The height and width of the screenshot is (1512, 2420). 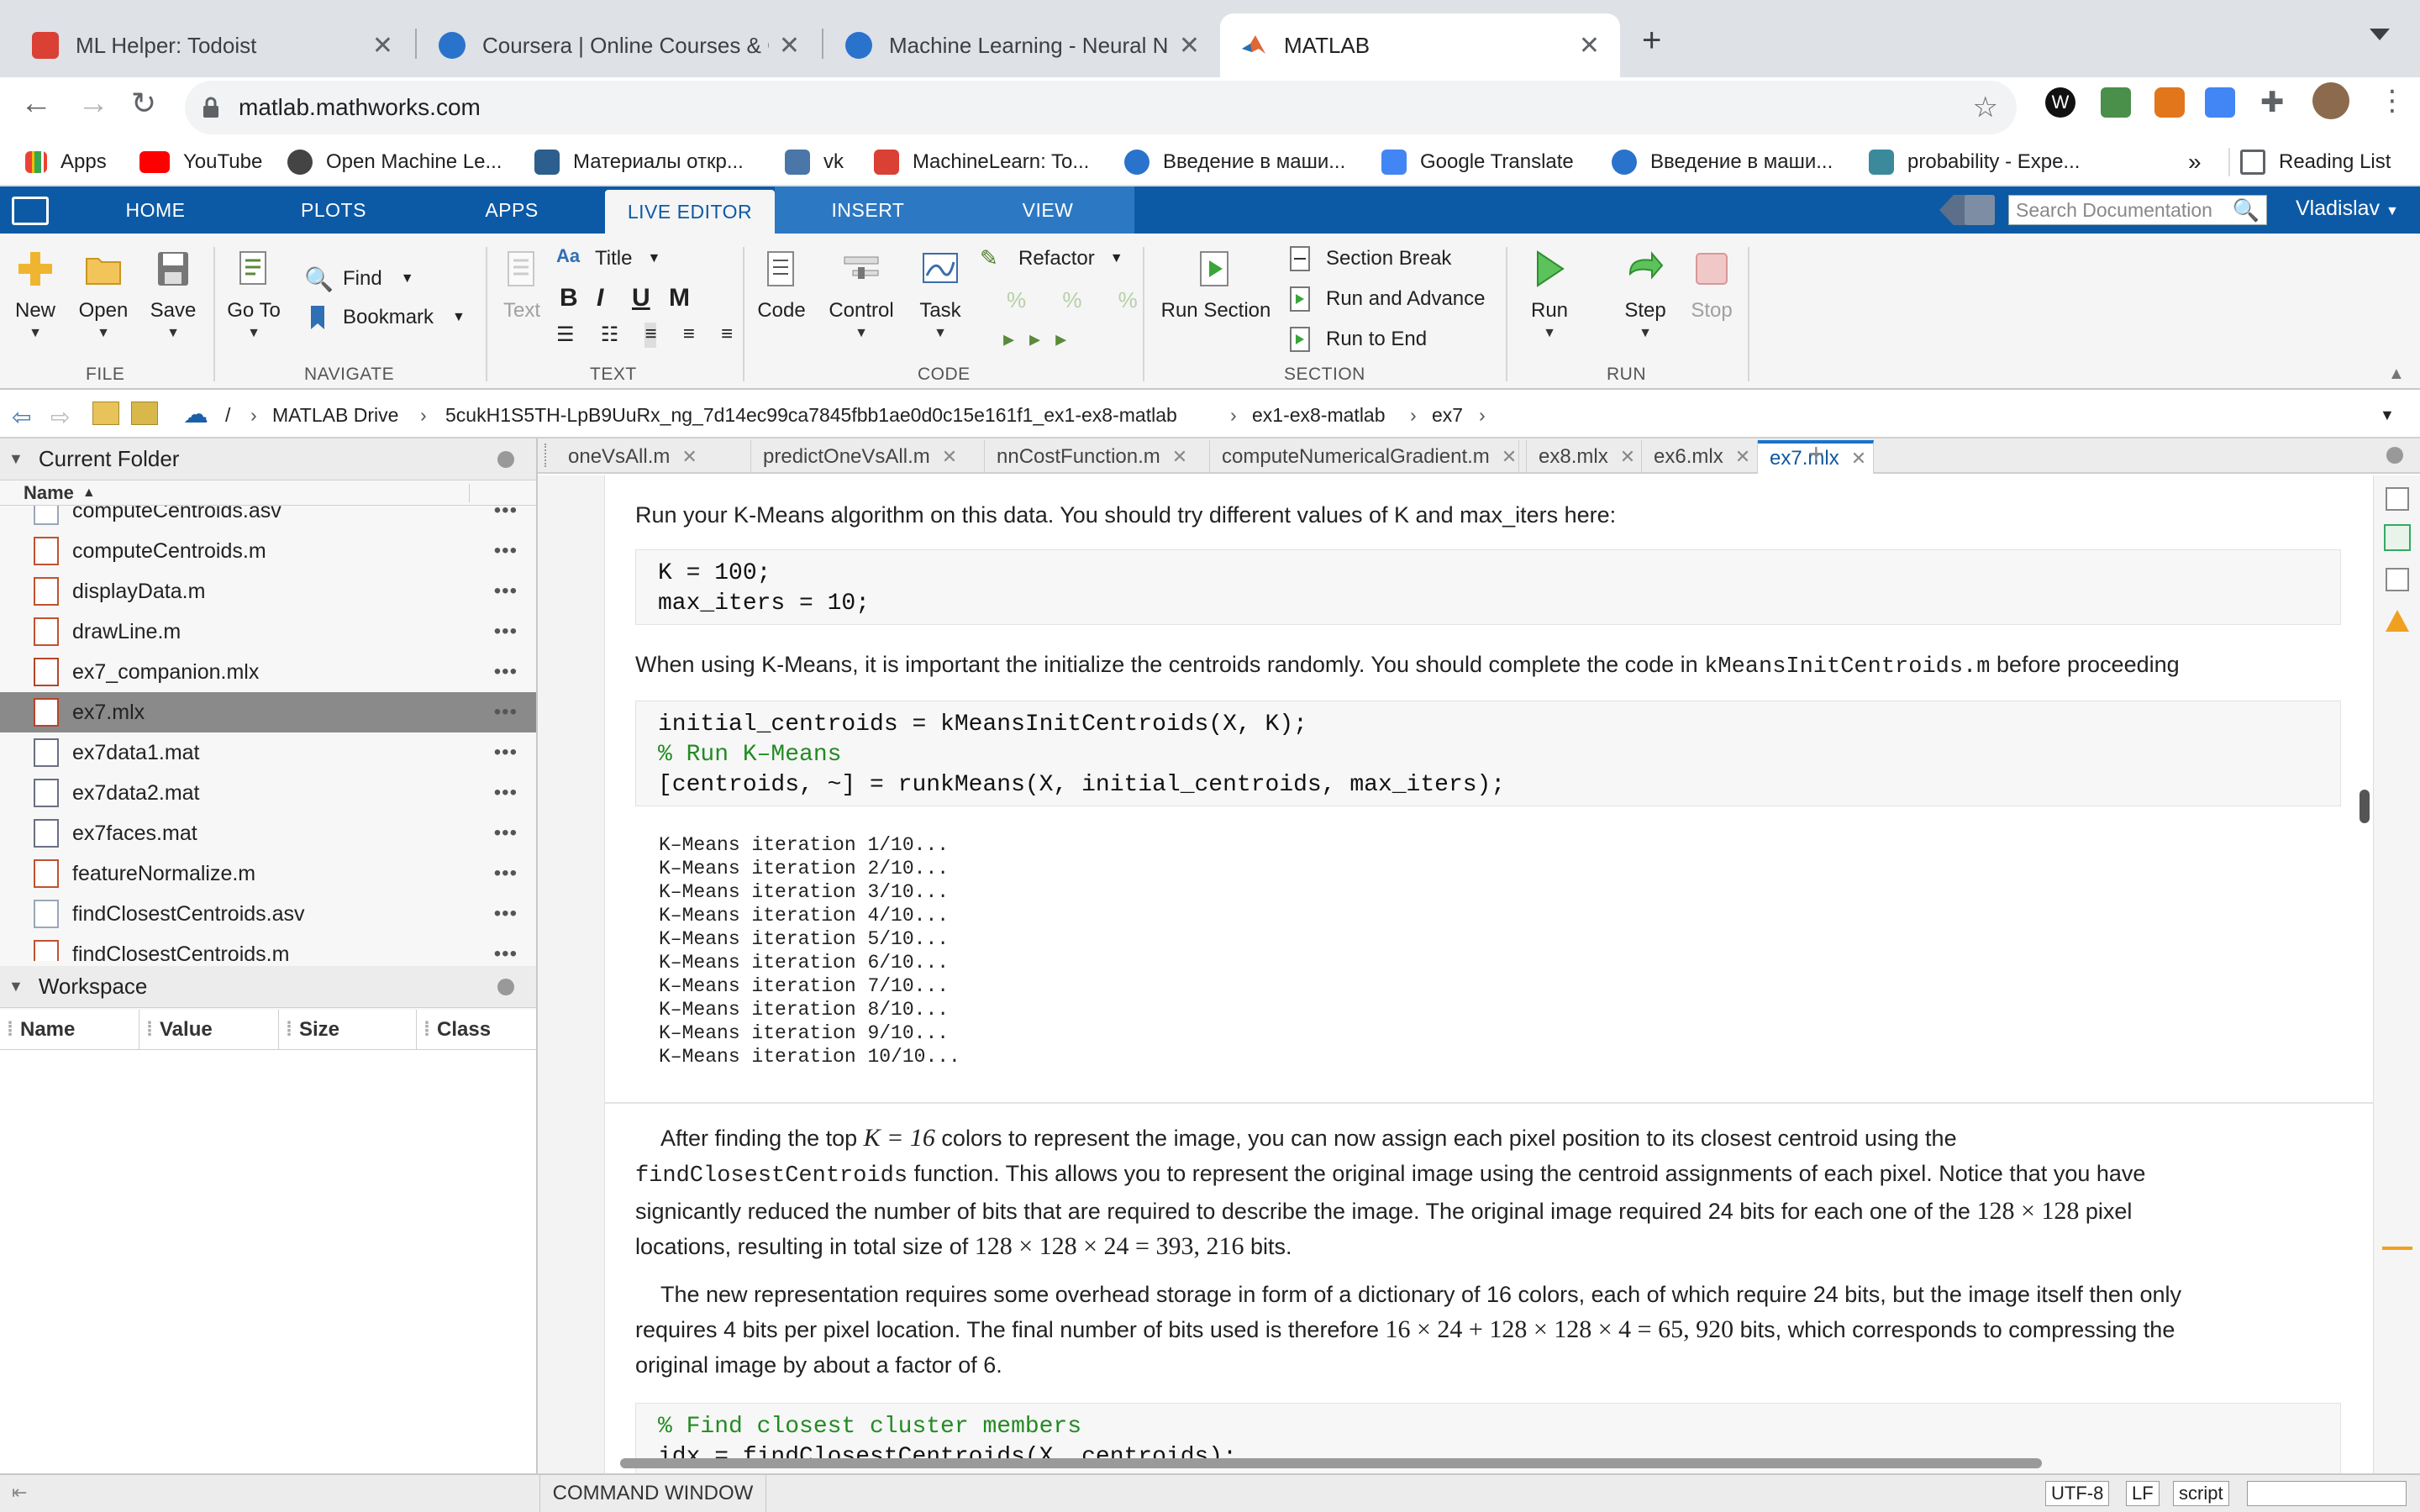 What do you see at coordinates (1420, 45) in the screenshot?
I see `browser-tab-active: MATLAB ✕` at bounding box center [1420, 45].